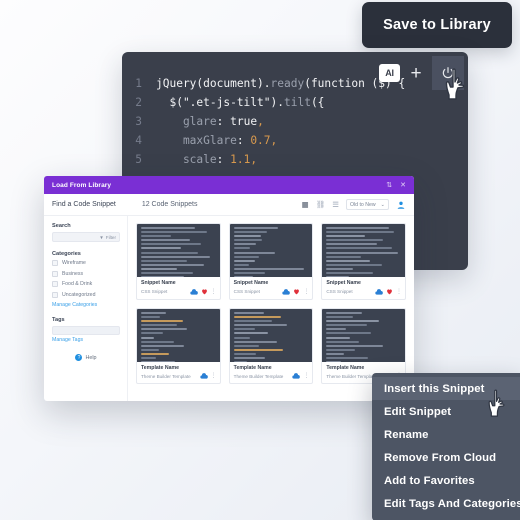  I want to click on code-token: $(".et-js-tilt")., so click(220, 102).